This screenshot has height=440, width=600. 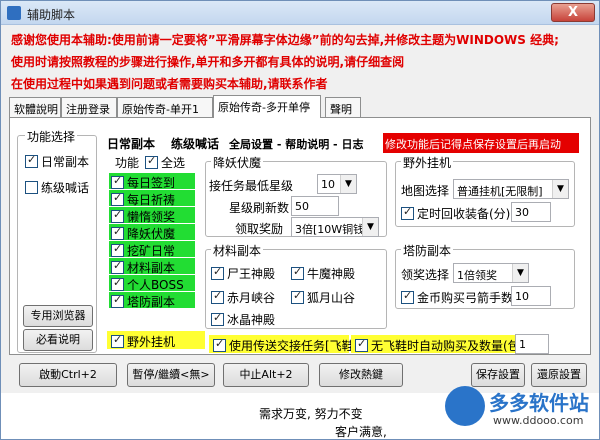 I want to click on demon-subdue-checkbox: 降妖伏魔, so click(x=143, y=233).